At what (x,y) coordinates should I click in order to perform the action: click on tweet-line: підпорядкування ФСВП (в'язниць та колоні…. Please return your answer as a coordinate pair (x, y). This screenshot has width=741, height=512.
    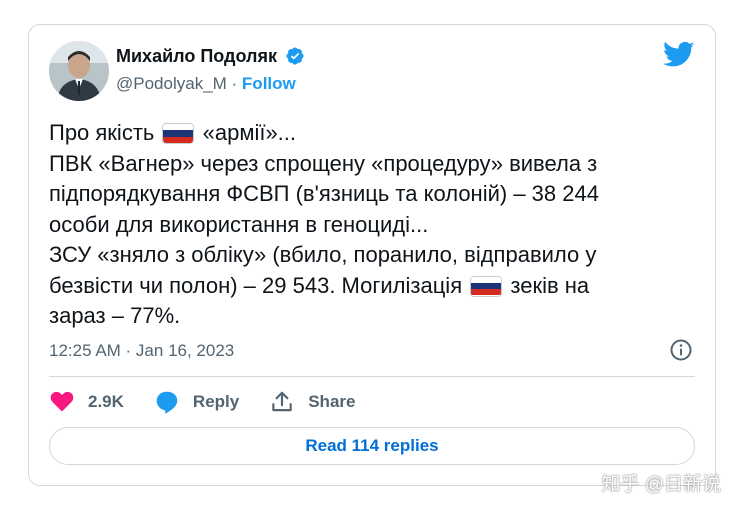
    Looking at the image, I should click on (324, 193).